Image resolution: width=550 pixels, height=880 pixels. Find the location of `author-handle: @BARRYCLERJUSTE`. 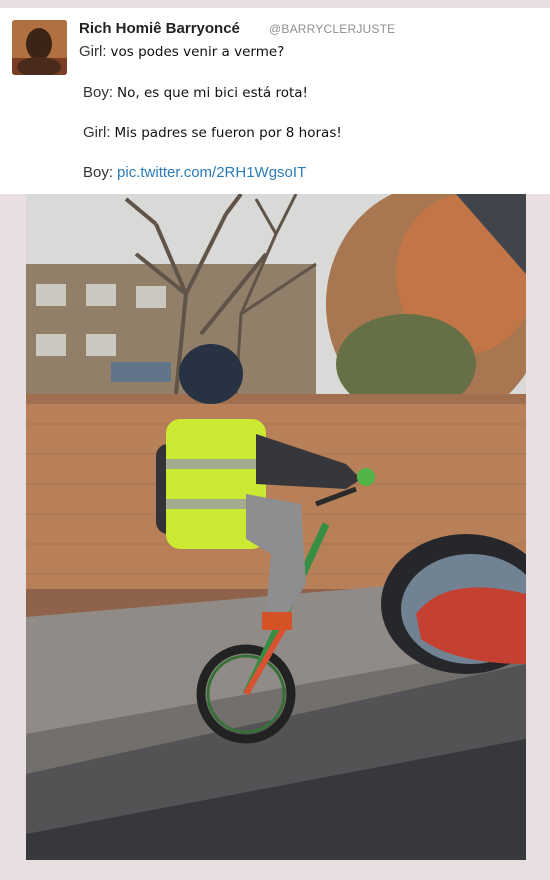

author-handle: @BARRYCLERJUSTE is located at coordinates (332, 29).